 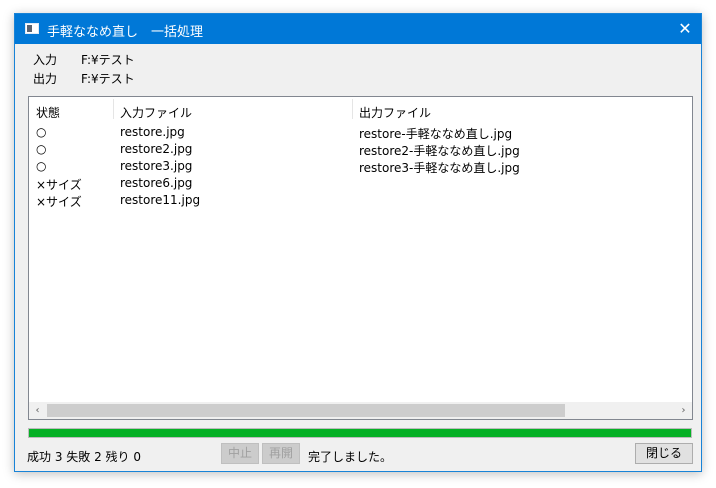 What do you see at coordinates (360, 184) in the screenshot?
I see `table-row: ×サイズ restore6.jpg` at bounding box center [360, 184].